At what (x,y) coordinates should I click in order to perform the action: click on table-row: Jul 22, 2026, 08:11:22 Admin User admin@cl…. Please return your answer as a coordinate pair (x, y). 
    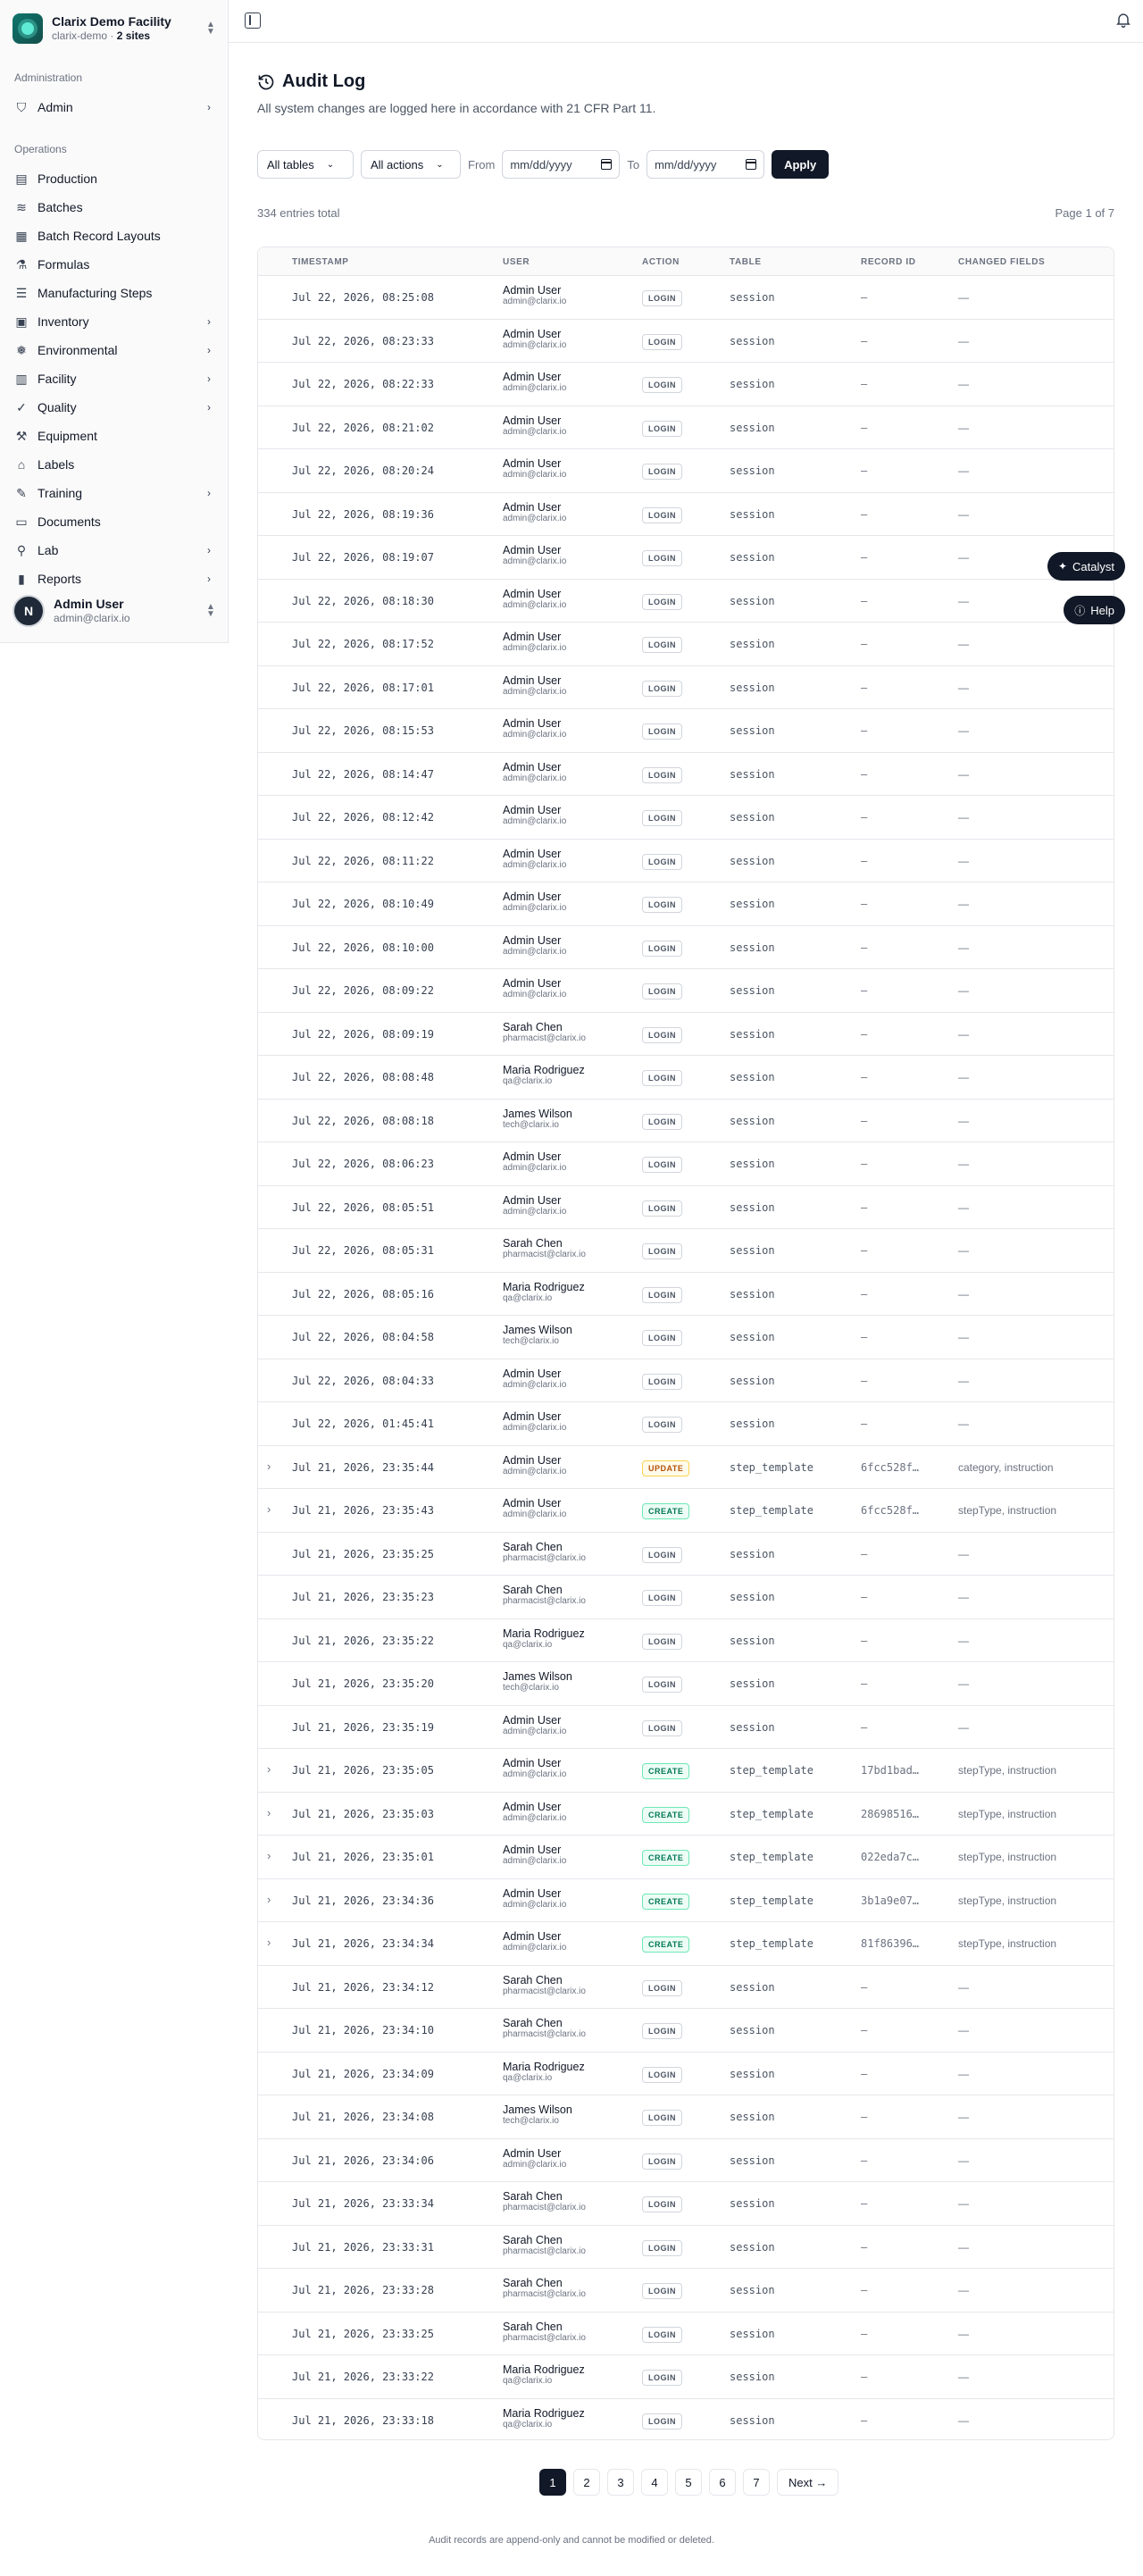
    Looking at the image, I should click on (686, 861).